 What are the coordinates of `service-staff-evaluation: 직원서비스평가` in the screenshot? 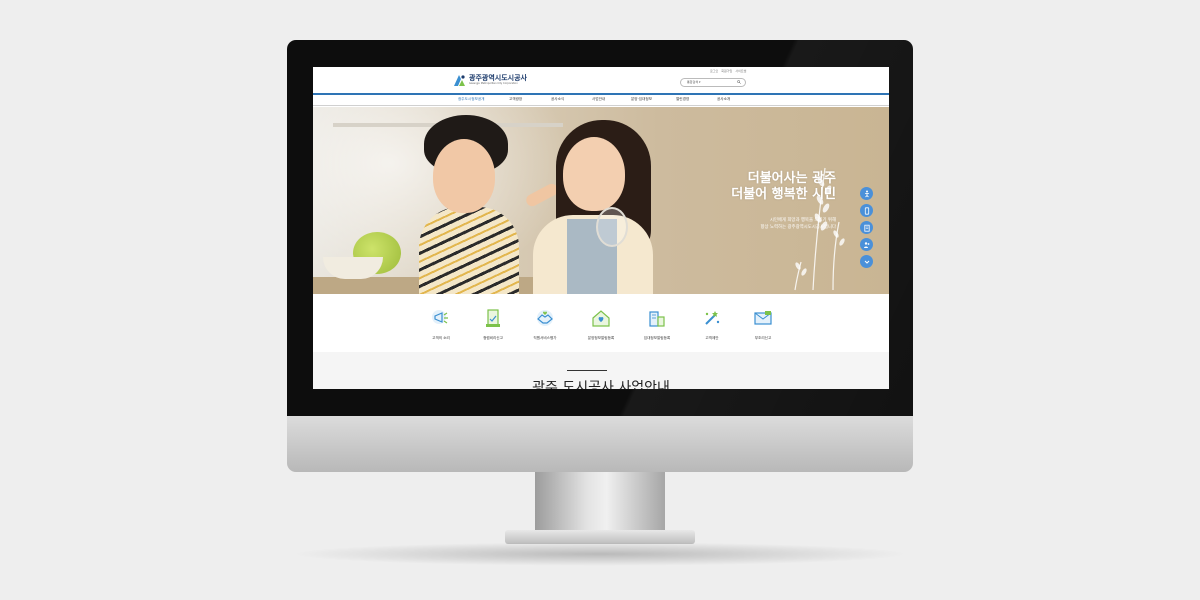 It's located at (545, 324).